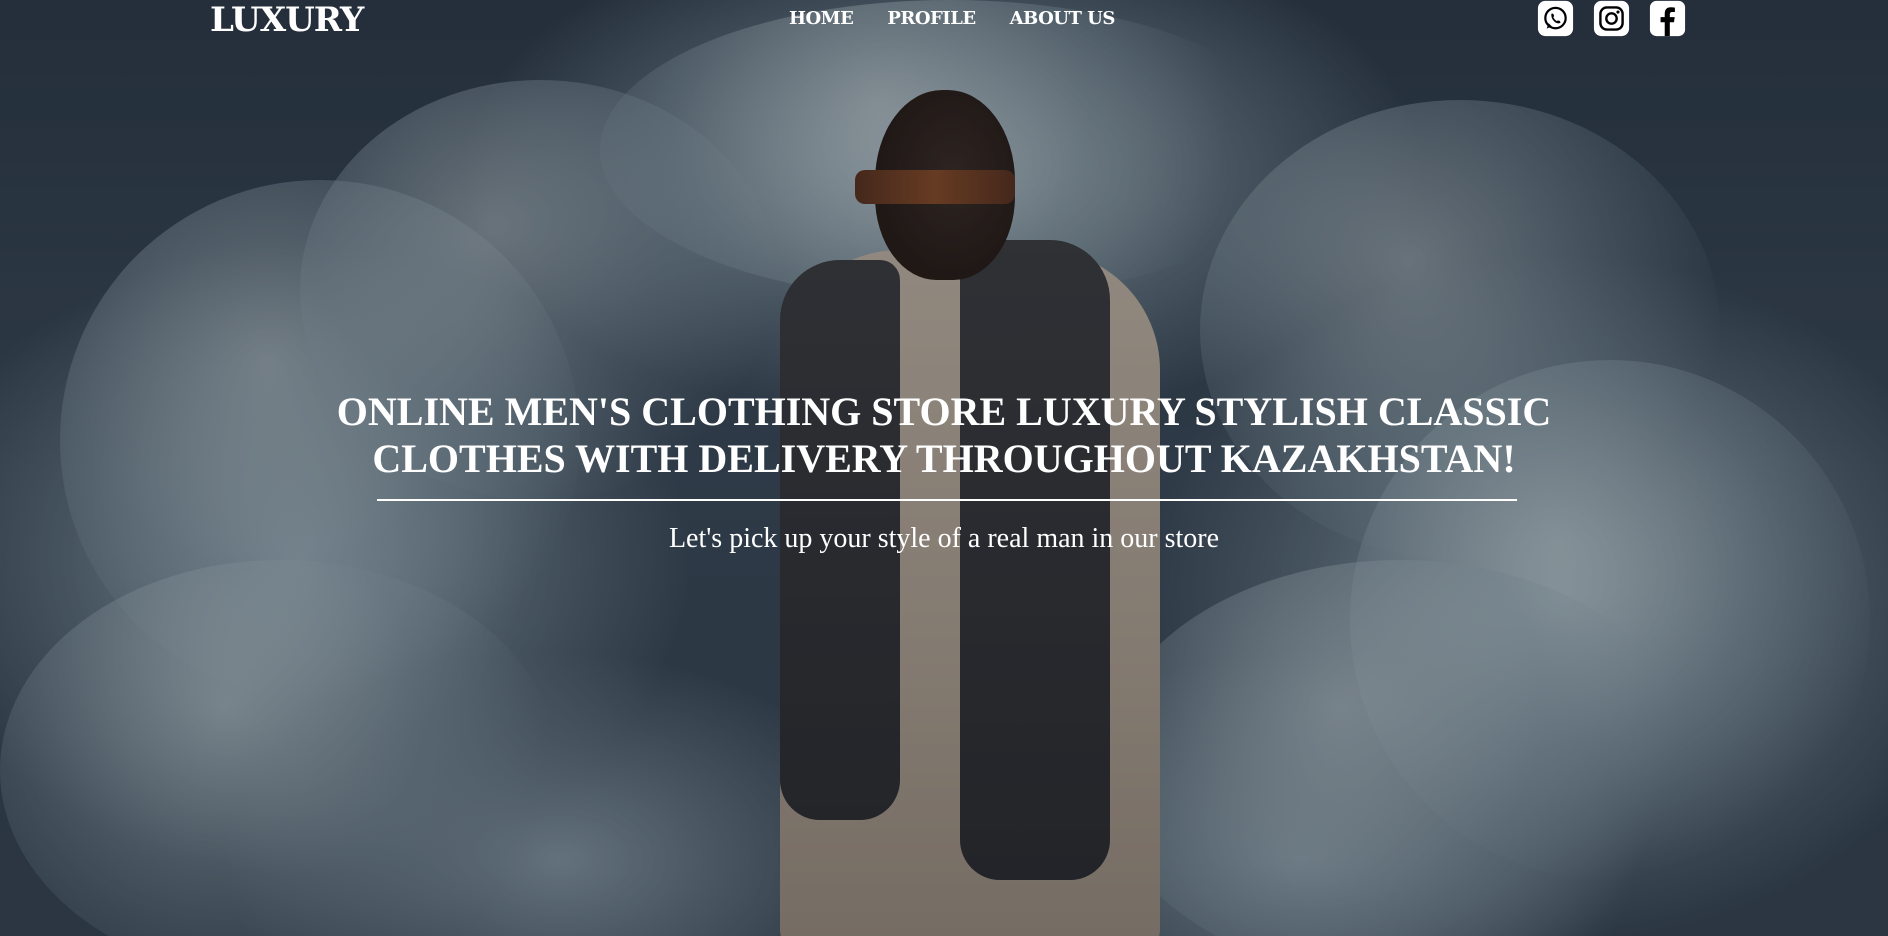  I want to click on nav-link-profile: PROFILE, so click(931, 18).